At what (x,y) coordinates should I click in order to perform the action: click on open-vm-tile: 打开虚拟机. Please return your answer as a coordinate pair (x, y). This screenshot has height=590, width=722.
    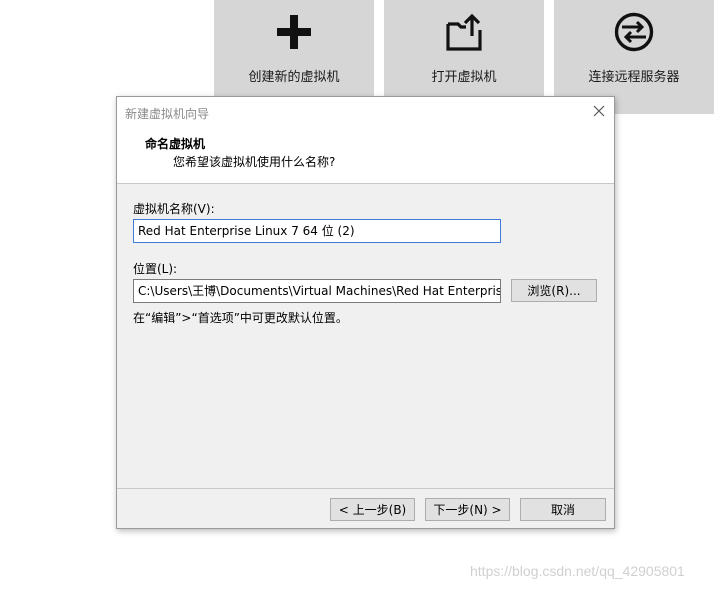
    Looking at the image, I should click on (464, 49).